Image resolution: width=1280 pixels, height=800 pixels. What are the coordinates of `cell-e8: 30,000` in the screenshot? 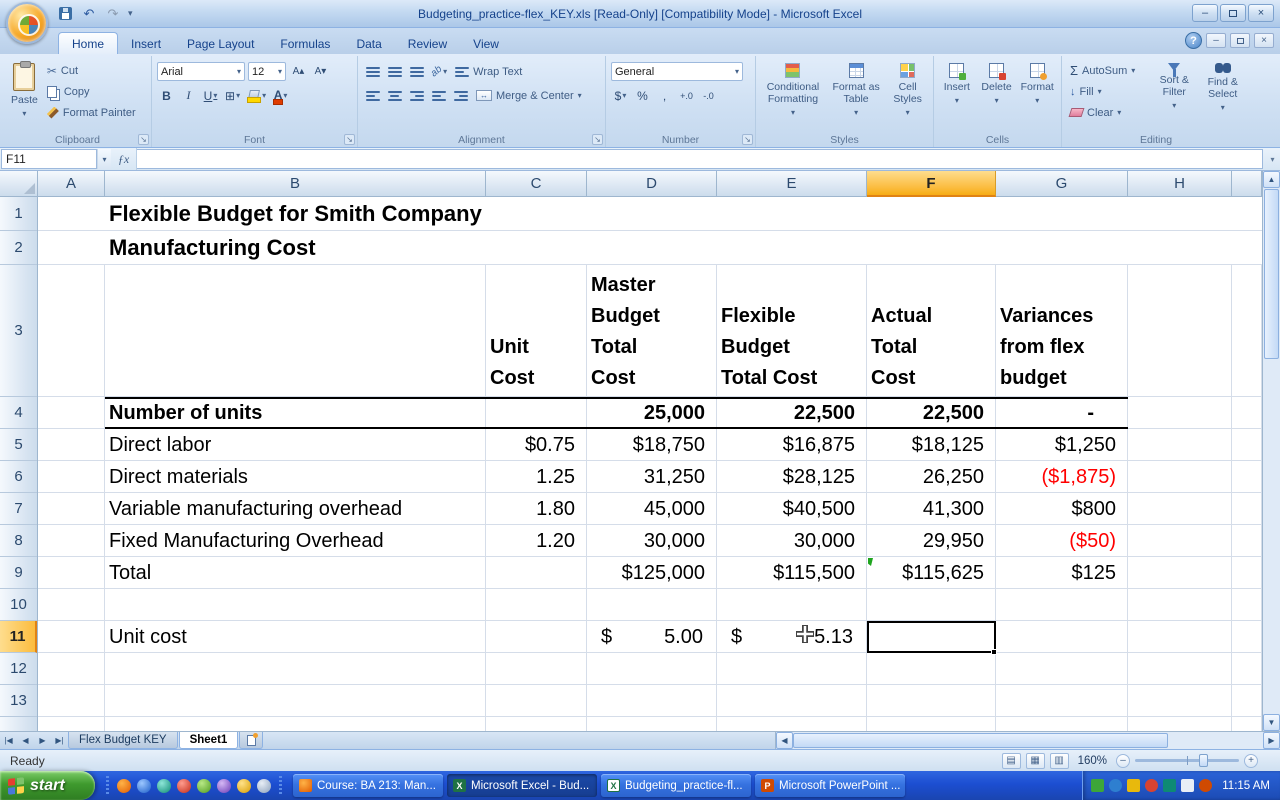 It's located at (792, 540).